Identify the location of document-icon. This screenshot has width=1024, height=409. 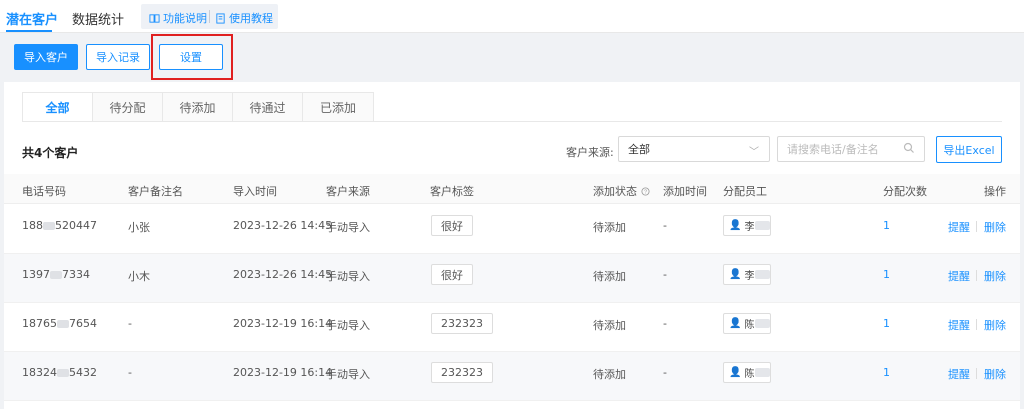
(220, 18).